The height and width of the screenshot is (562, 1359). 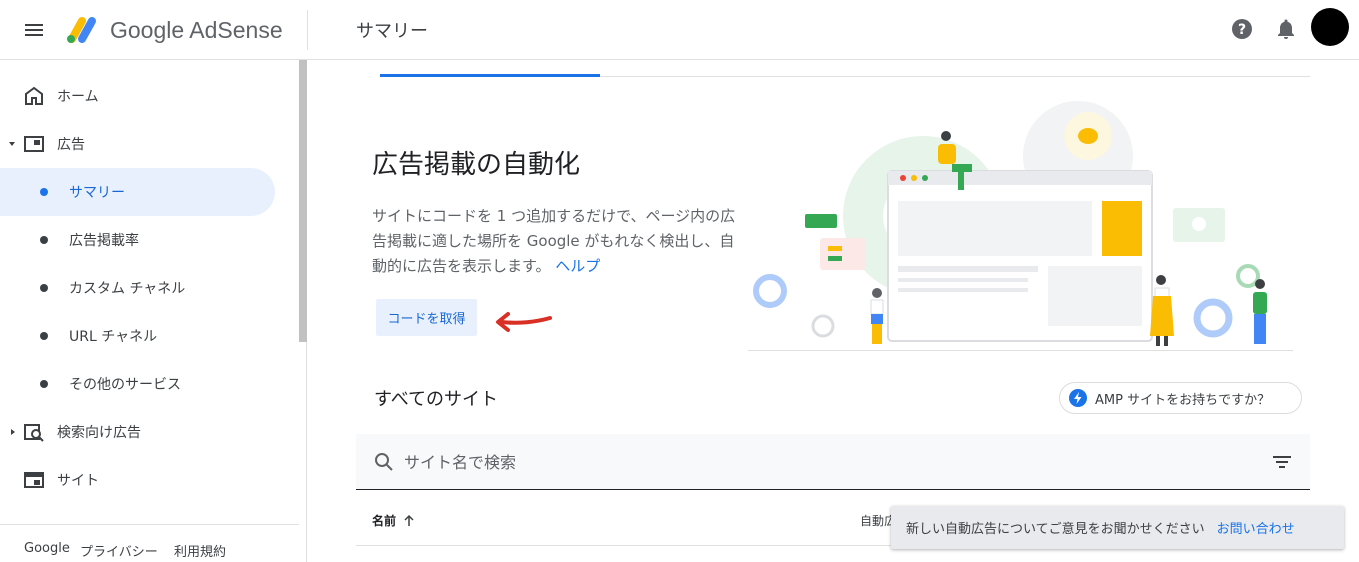 I want to click on footer-privacy-link: プライバシー, so click(x=119, y=550).